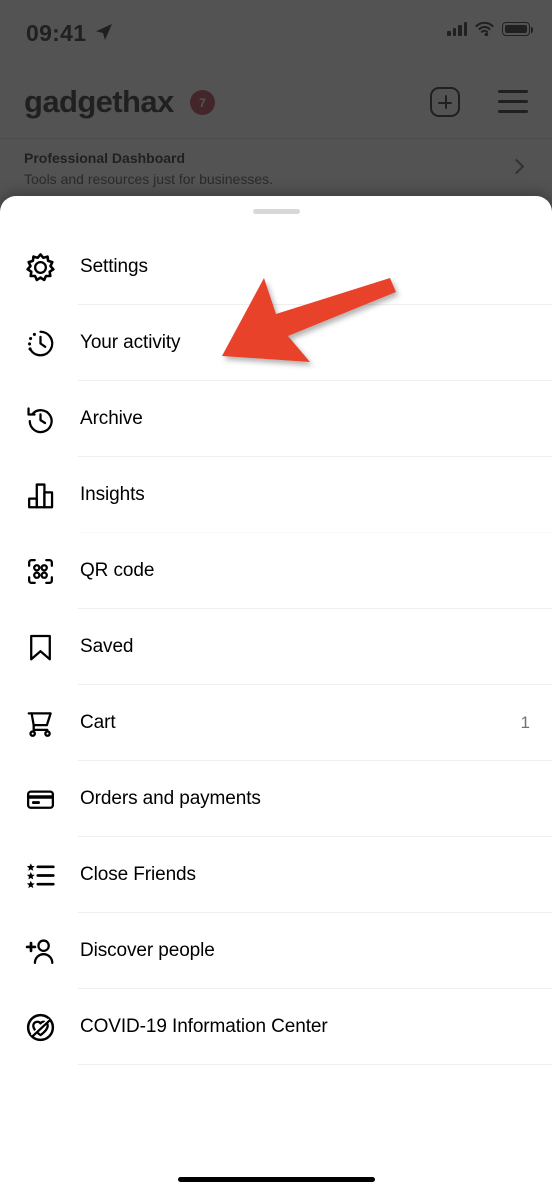  Describe the element at coordinates (40, 419) in the screenshot. I see `archive-clock-icon` at that location.